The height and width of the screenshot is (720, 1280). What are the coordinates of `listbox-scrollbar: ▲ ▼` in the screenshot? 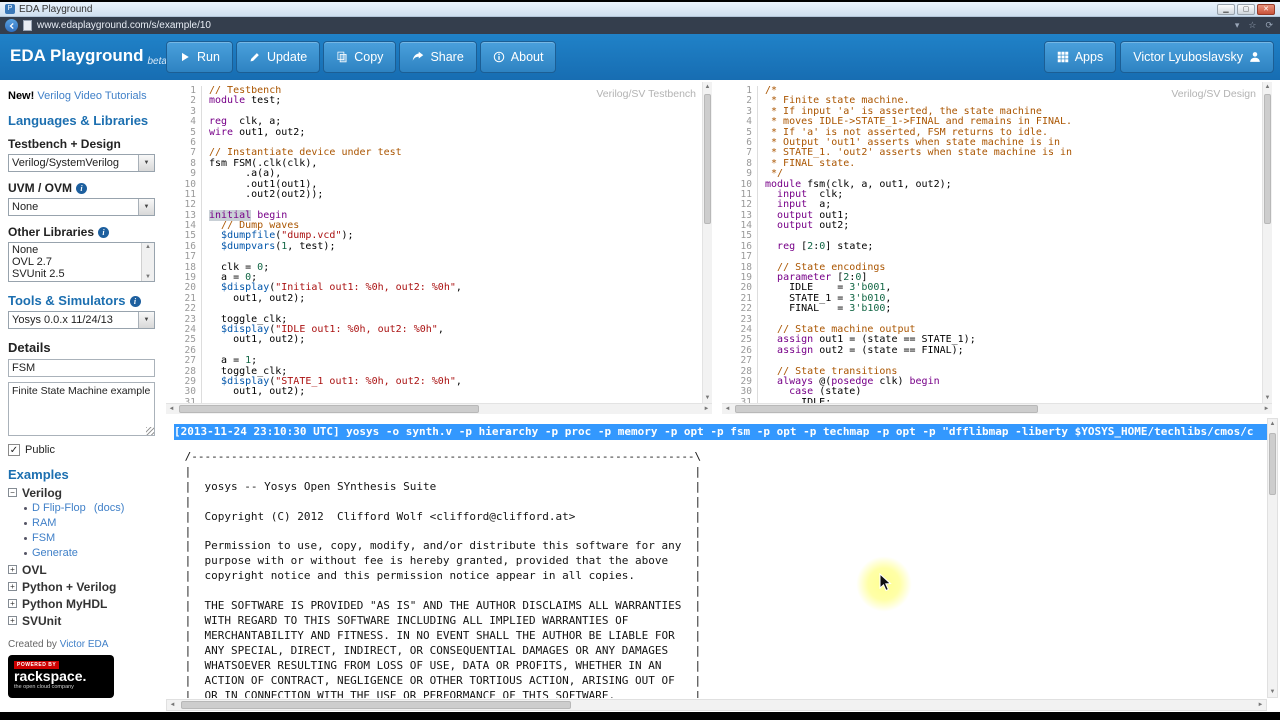 It's located at (147, 262).